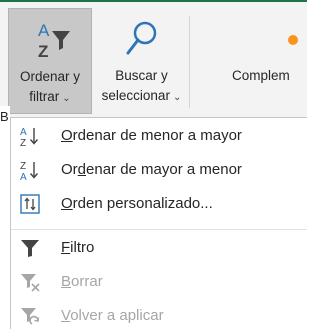 This screenshot has width=320, height=329. I want to click on custom-sort-icon, so click(30, 204).